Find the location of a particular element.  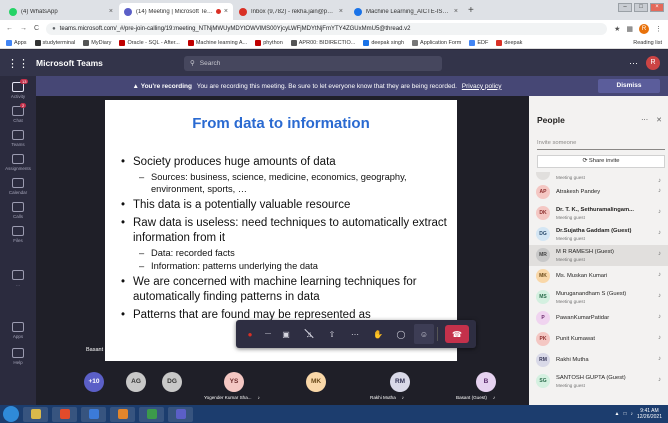

reload-button: C is located at coordinates (36, 28).